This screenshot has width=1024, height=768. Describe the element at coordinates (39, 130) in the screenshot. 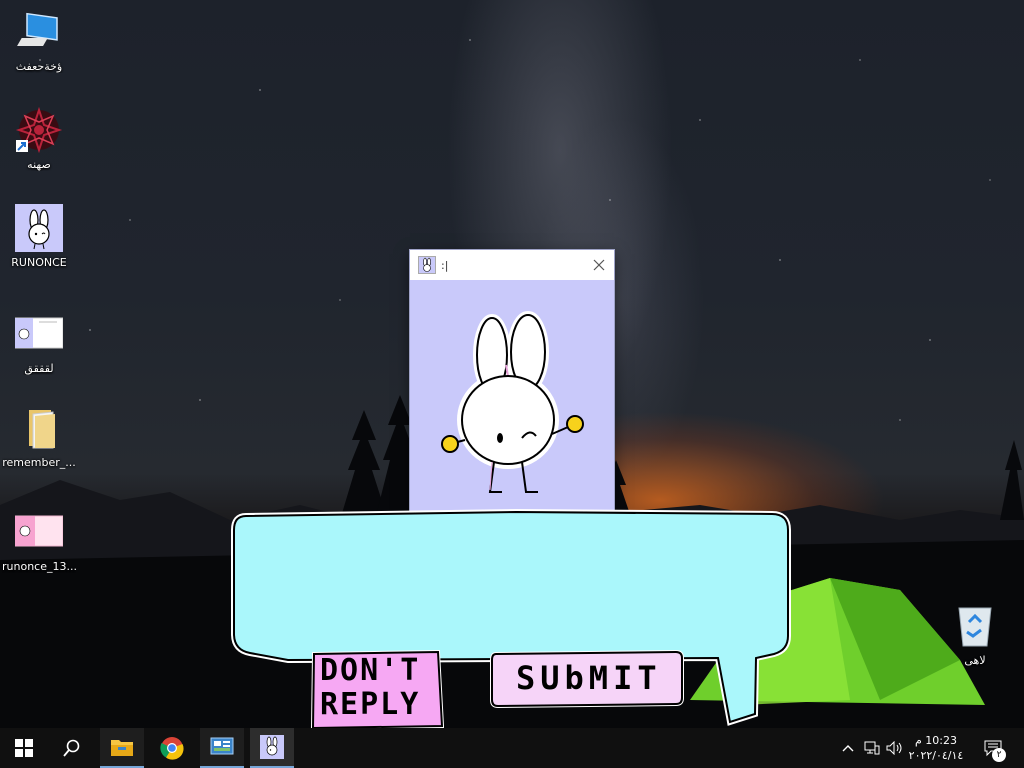

I see `mandala-shortcut-icon` at that location.